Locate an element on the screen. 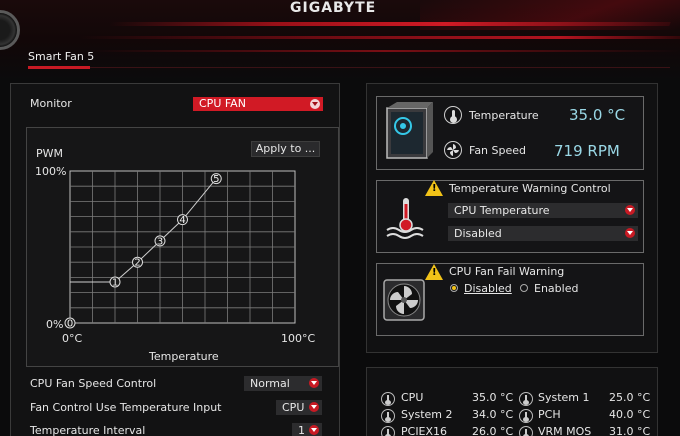 Image resolution: width=680 pixels, height=436 pixels. y-tick-top: 100% is located at coordinates (50, 171).